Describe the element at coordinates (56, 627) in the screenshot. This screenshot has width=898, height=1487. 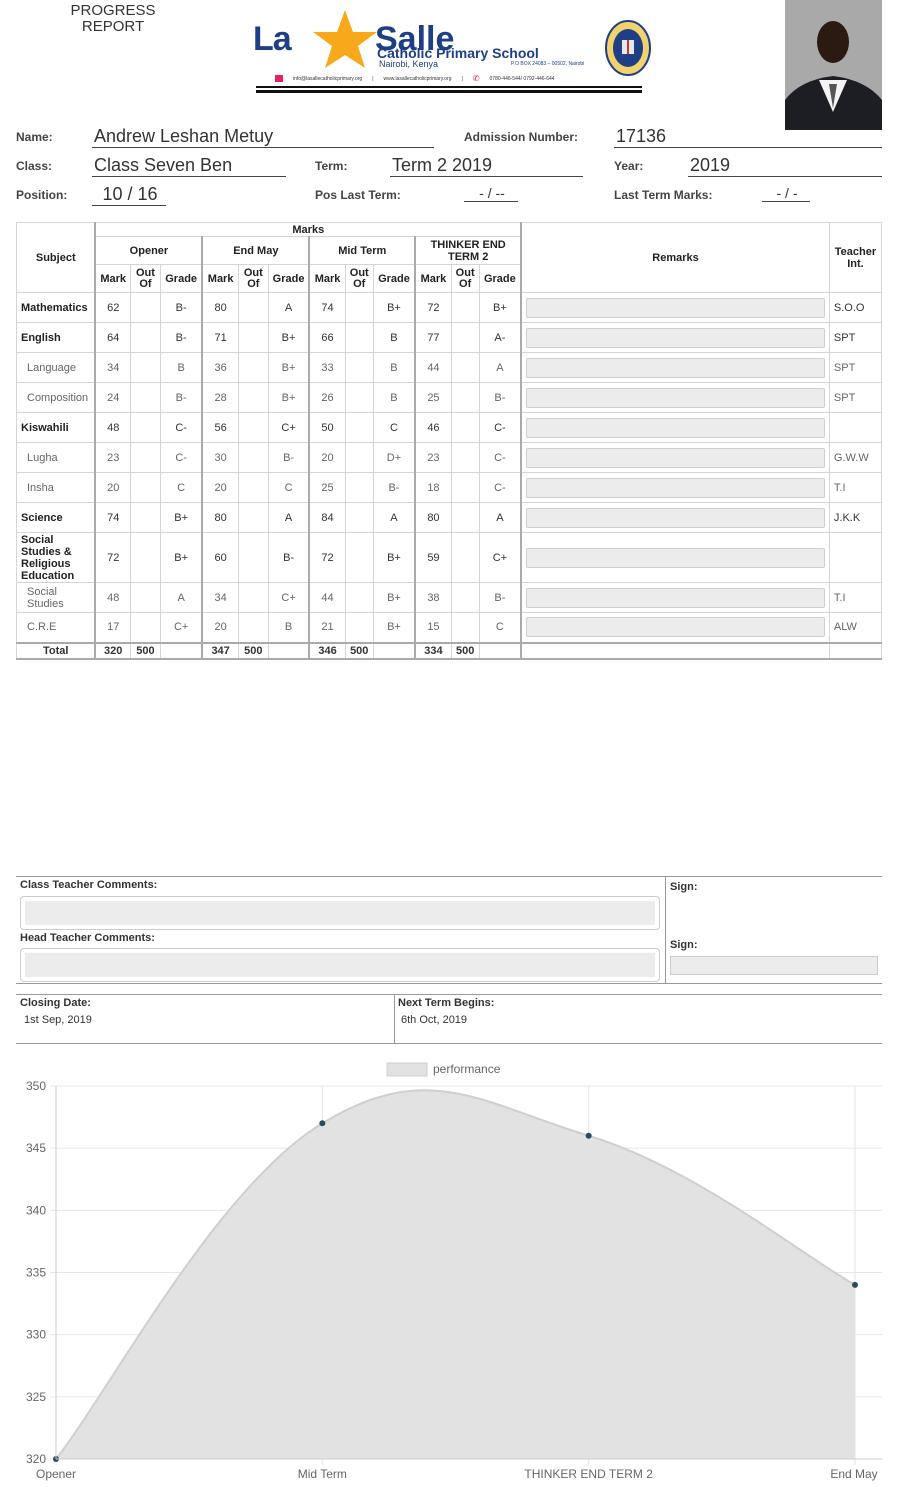
I see `subject-cell: C.R.E` at that location.